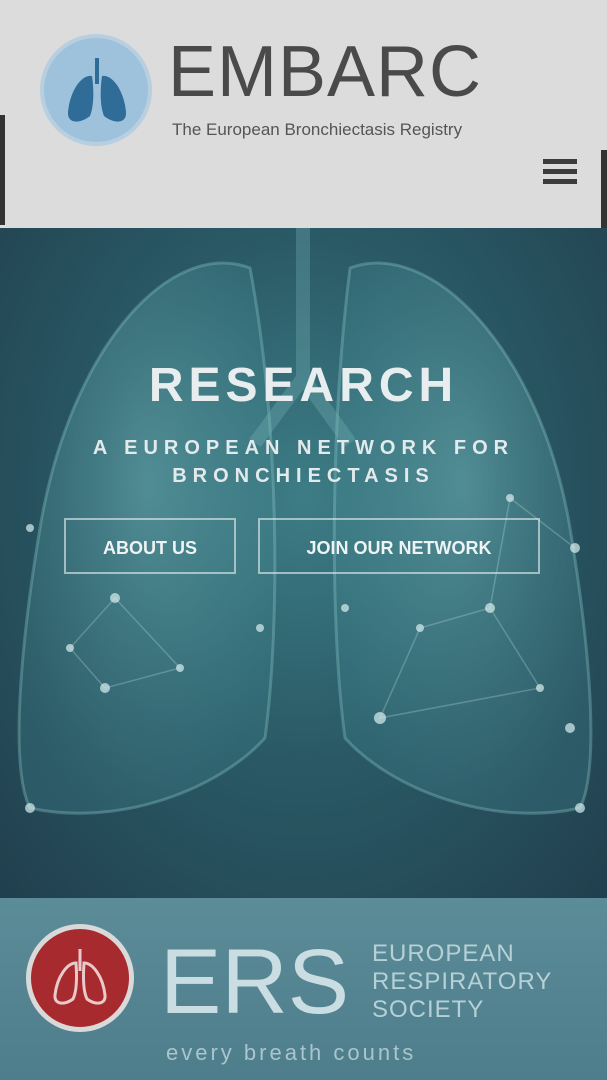 The height and width of the screenshot is (1080, 607). I want to click on hero-title: RESEARCH, so click(303, 385).